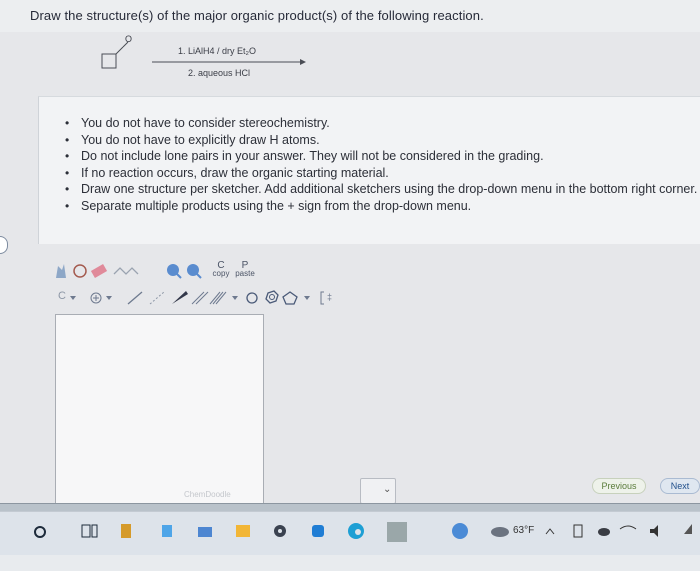 The height and width of the screenshot is (571, 700). I want to click on double-bond-icon, so click(200, 298).